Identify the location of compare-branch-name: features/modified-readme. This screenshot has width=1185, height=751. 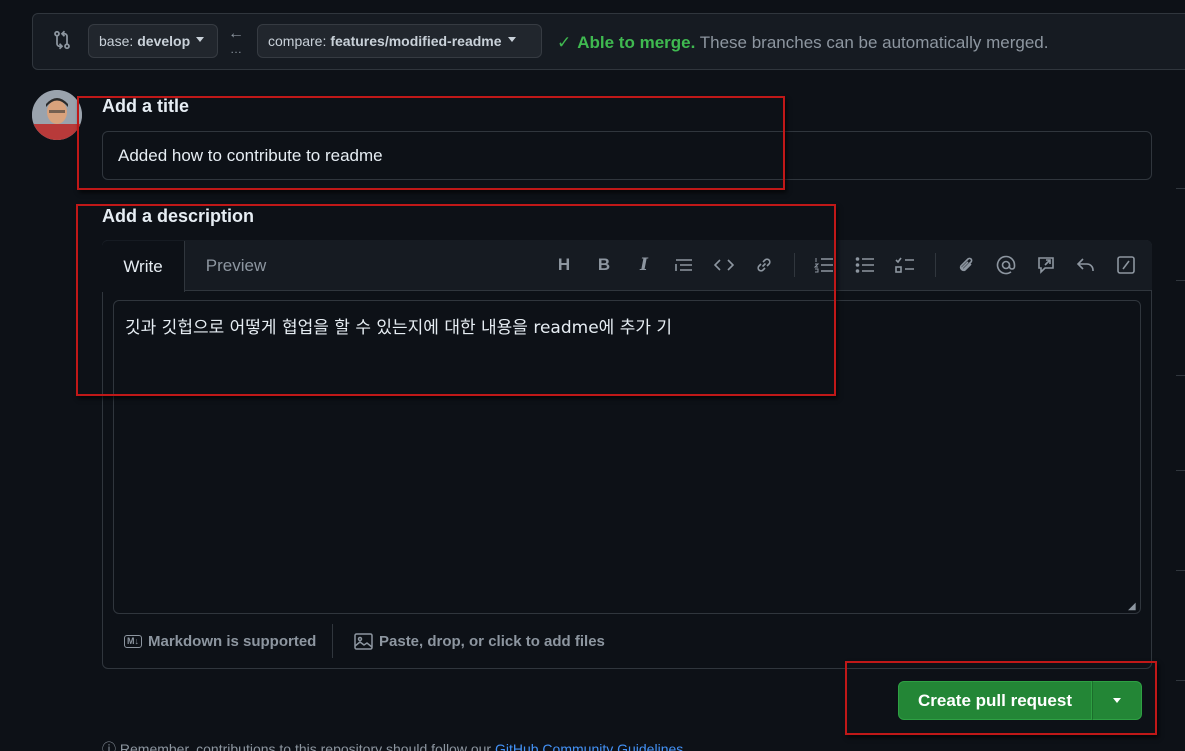
(416, 41).